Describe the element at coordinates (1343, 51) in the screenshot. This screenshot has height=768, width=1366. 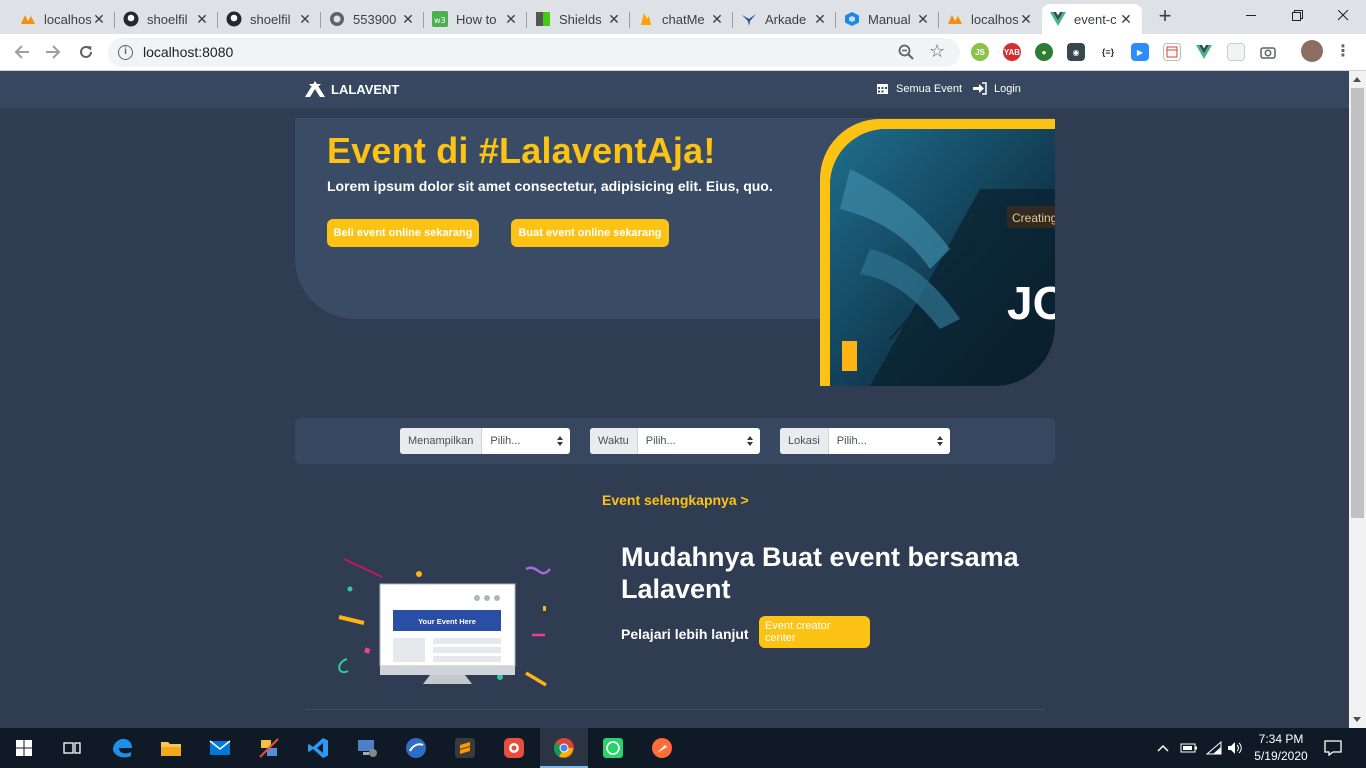
I see `menu-kebab-icon: ⋮` at that location.